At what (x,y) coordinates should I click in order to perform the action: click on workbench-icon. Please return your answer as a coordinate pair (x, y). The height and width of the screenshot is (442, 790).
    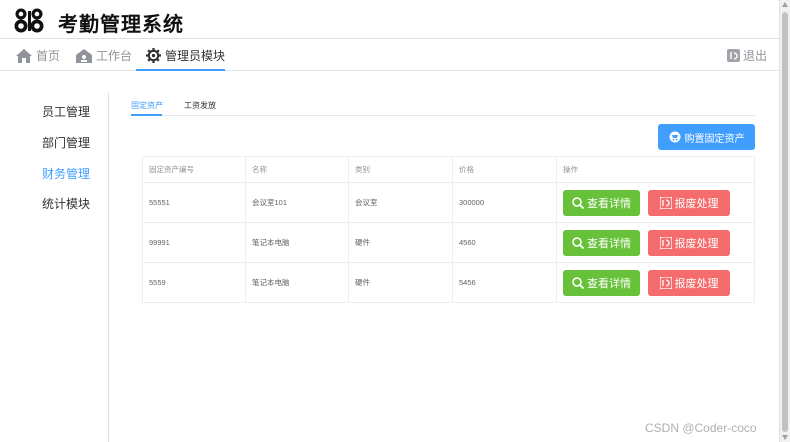
    Looking at the image, I should click on (84, 55).